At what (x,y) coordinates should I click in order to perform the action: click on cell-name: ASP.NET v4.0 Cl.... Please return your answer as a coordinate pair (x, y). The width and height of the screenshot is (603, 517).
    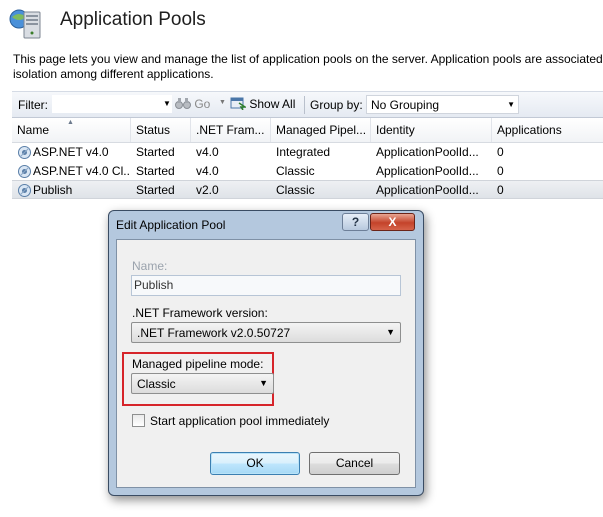
    Looking at the image, I should click on (81, 171).